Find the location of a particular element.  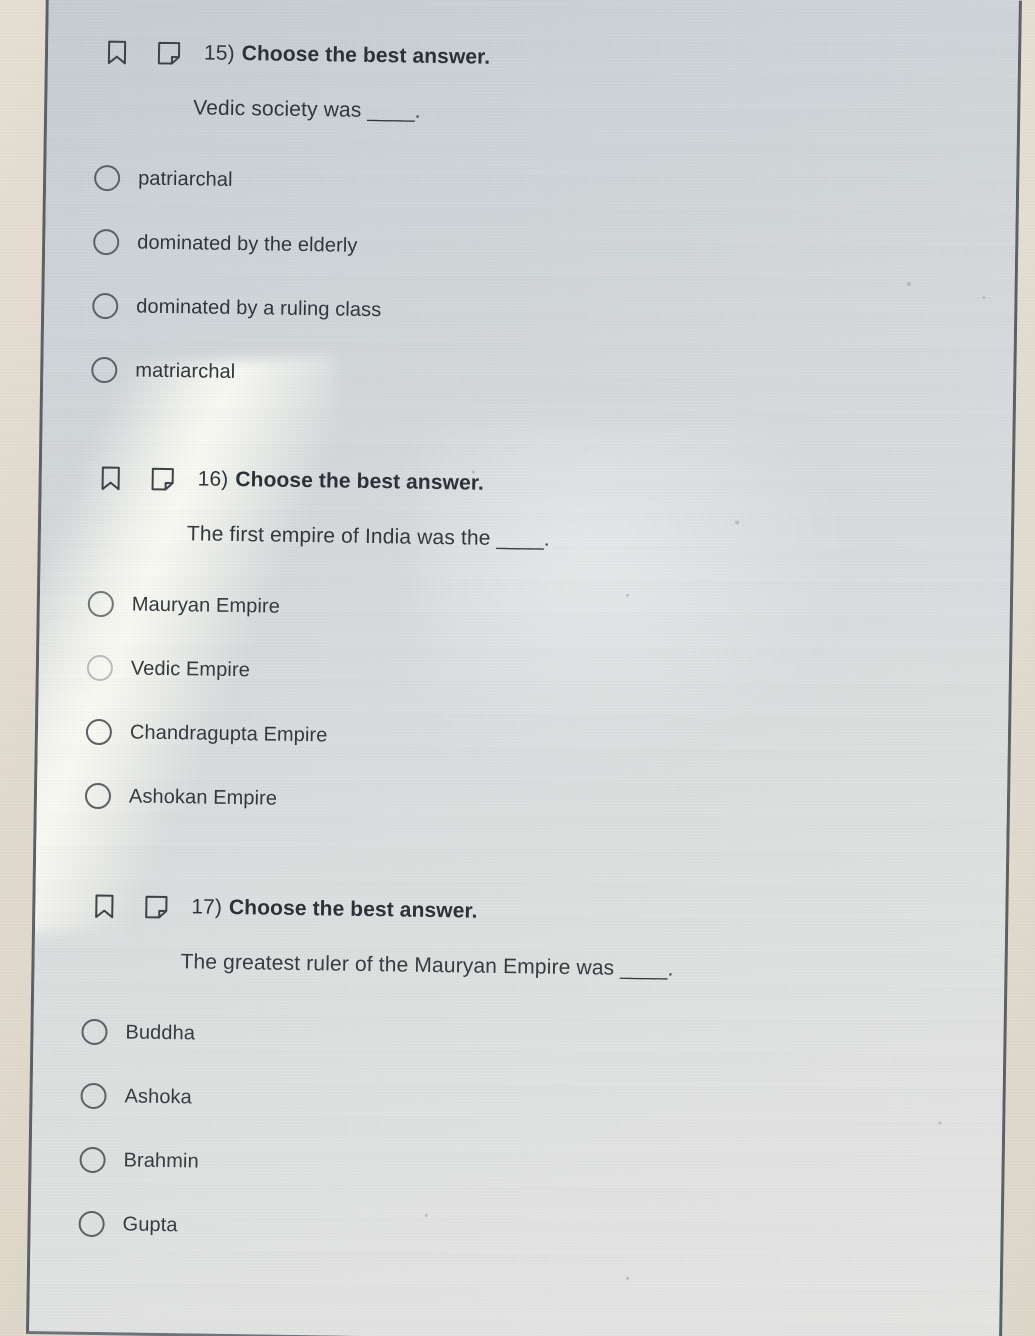

option-label: dominated by the elderly is located at coordinates (247, 244).